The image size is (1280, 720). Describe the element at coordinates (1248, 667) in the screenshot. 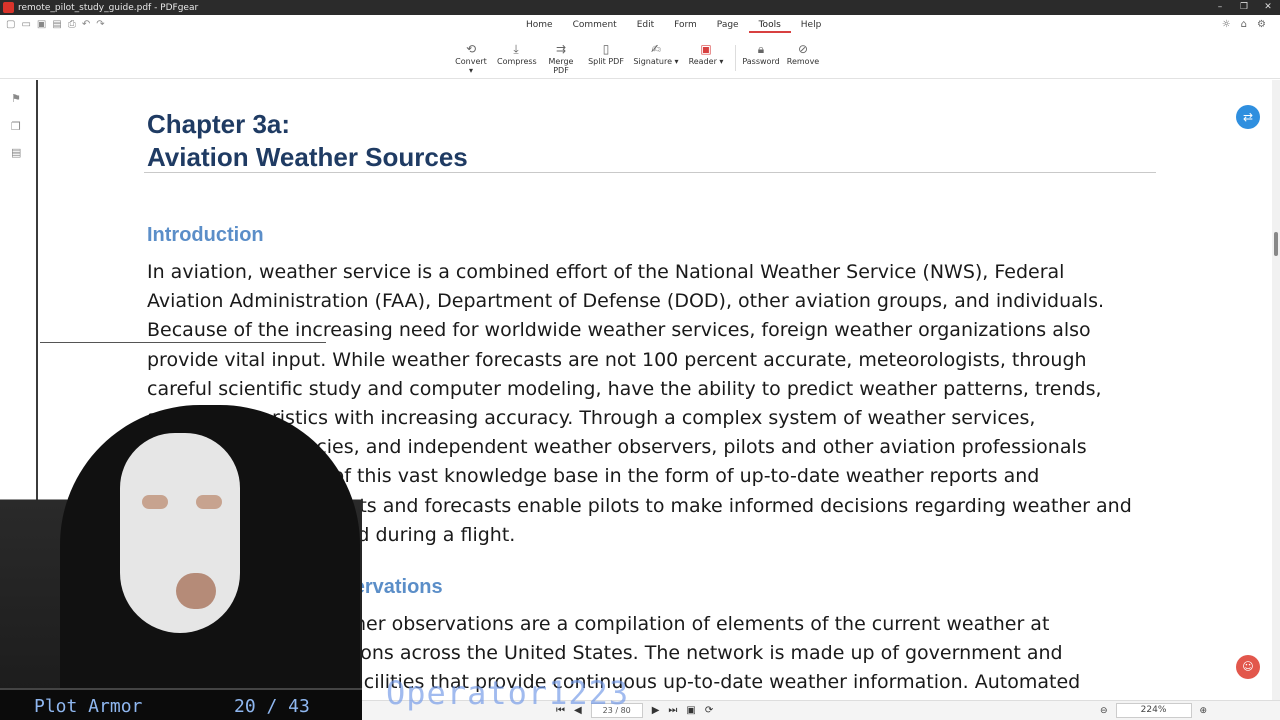

I see `ai-assistant-icon: ☺` at that location.